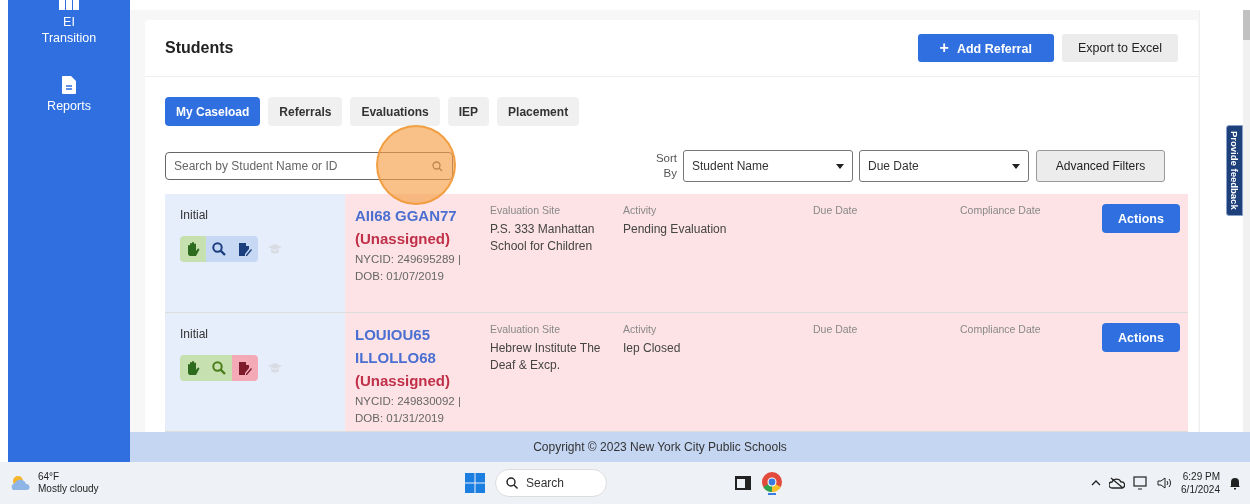  Describe the element at coordinates (408, 259) in the screenshot. I see `student-id: NYCID: 249695289 |` at that location.